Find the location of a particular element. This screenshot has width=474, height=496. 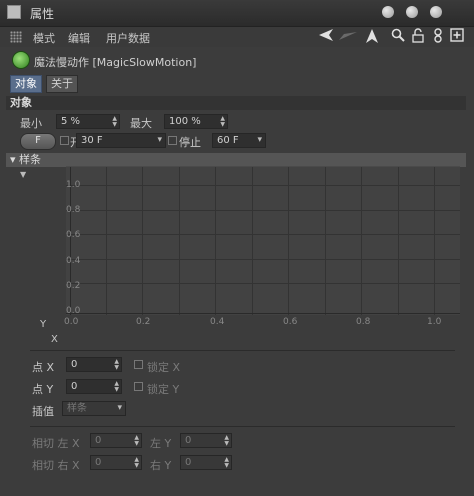

forward-arrow-icon is located at coordinates (348, 37).